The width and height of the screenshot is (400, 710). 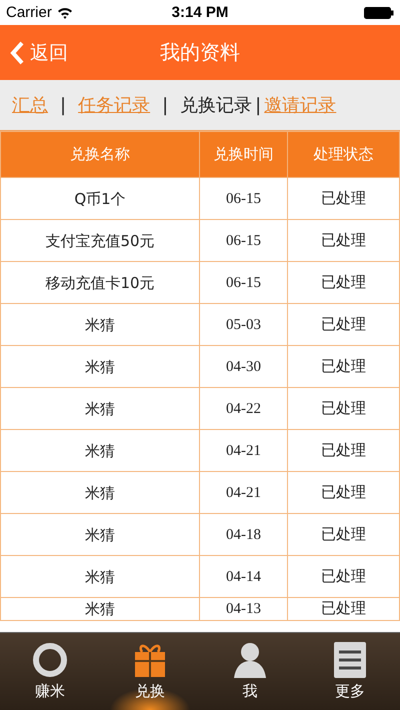 What do you see at coordinates (244, 155) in the screenshot?
I see `column-header: 兑换时间` at bounding box center [244, 155].